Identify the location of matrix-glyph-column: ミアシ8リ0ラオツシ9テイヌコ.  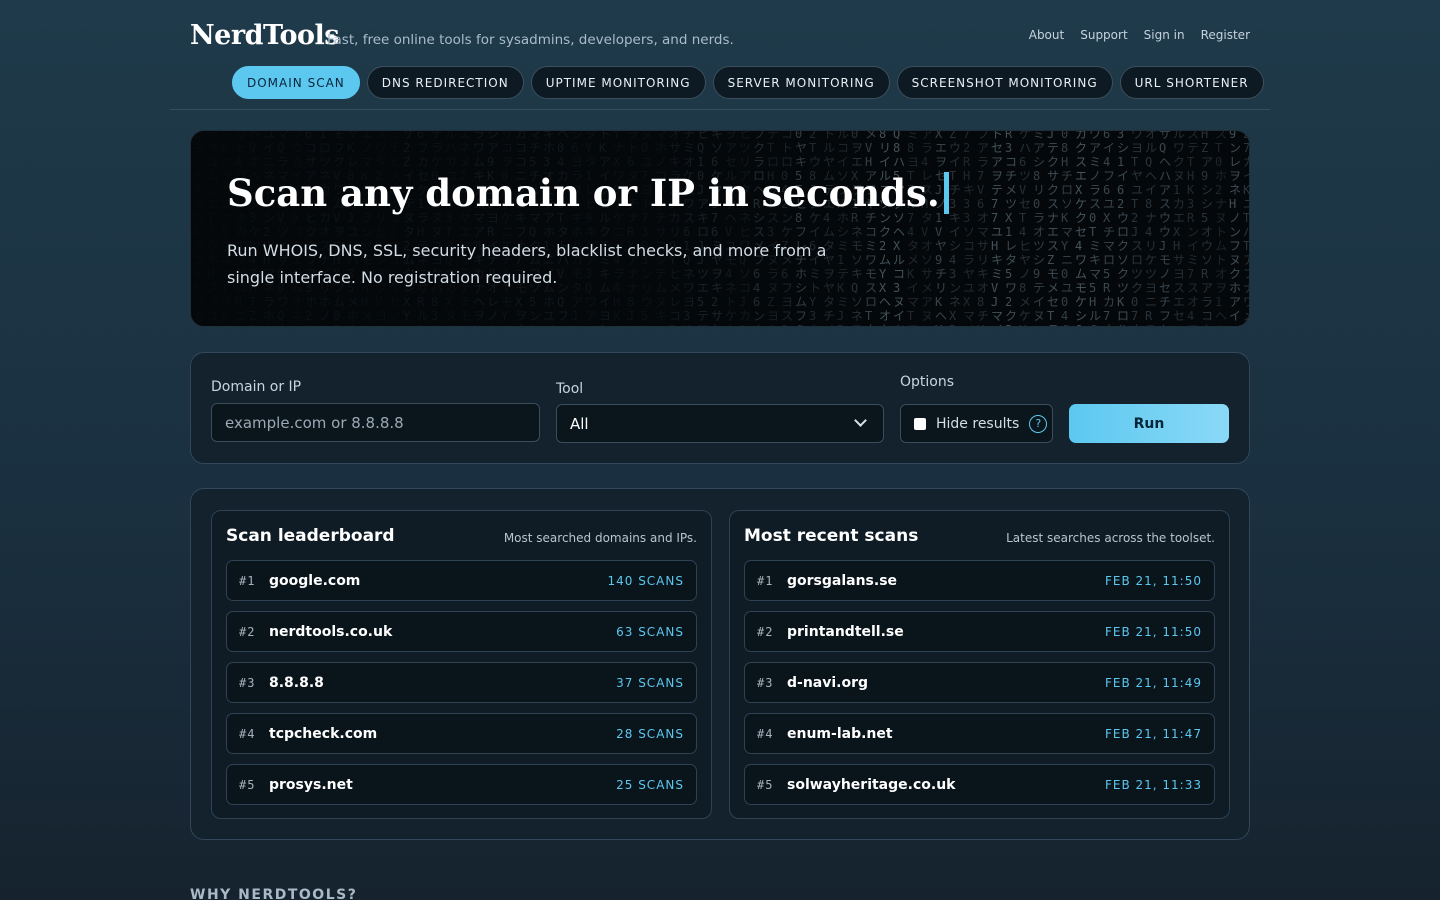
(1039, 228).